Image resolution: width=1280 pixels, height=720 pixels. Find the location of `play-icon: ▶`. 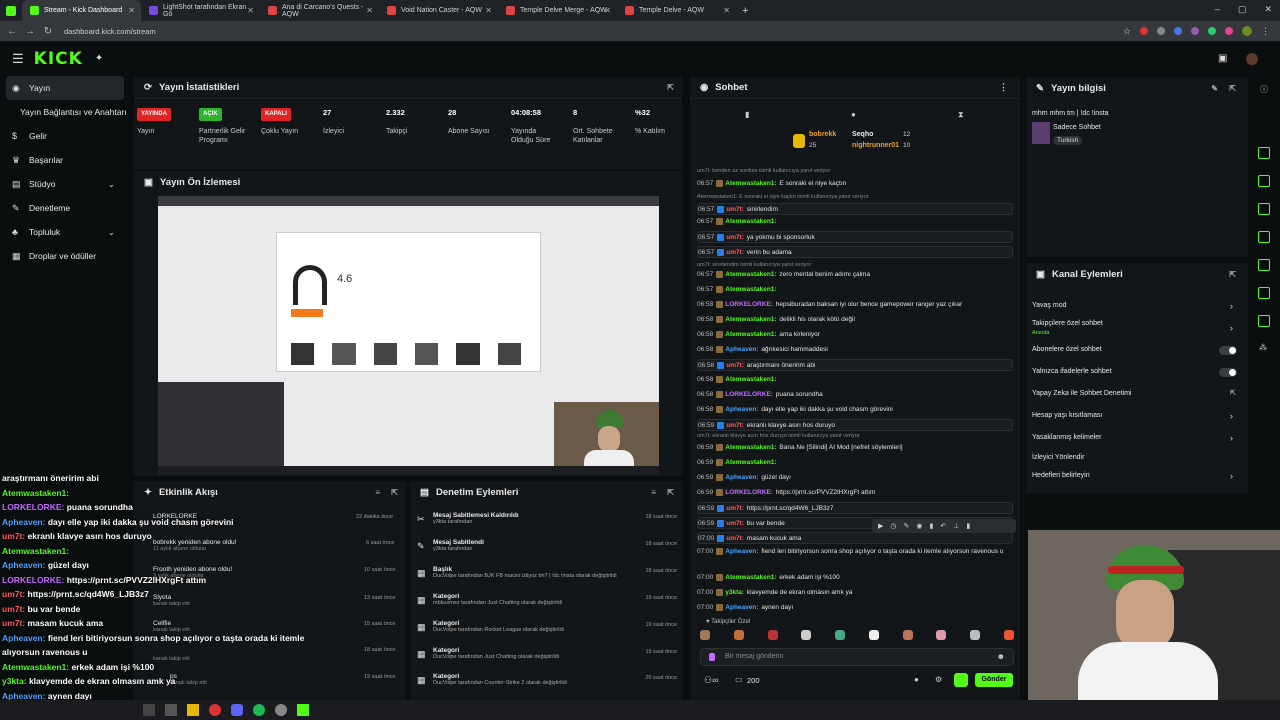

play-icon: ▶ is located at coordinates (880, 526).